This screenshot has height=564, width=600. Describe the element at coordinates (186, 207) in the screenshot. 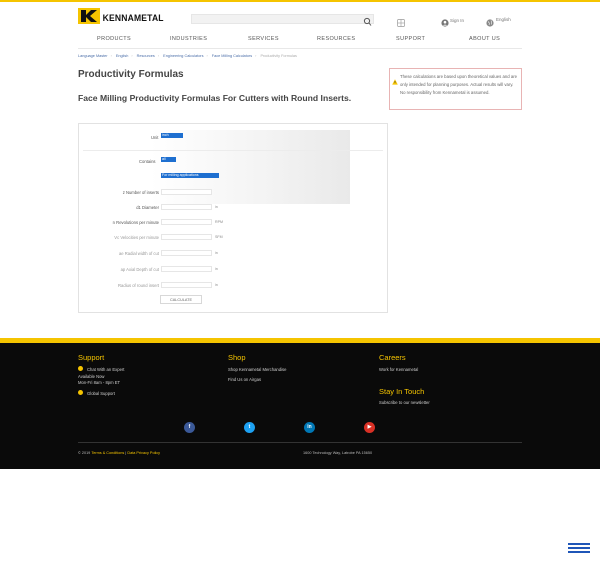

I see `diameter-input` at that location.